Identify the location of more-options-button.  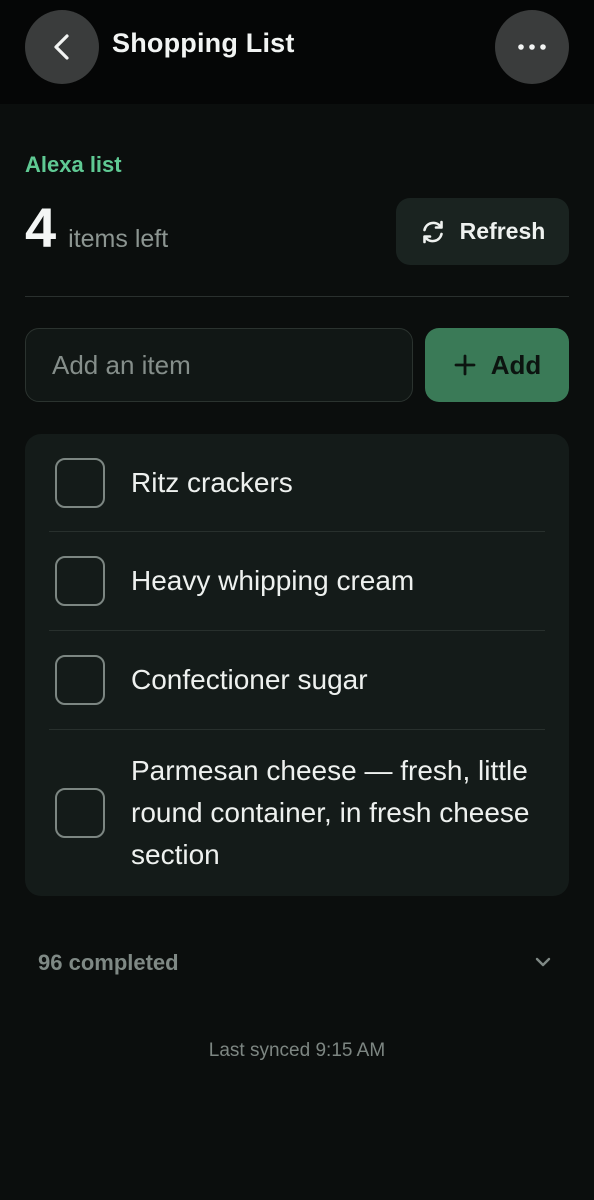
(532, 47).